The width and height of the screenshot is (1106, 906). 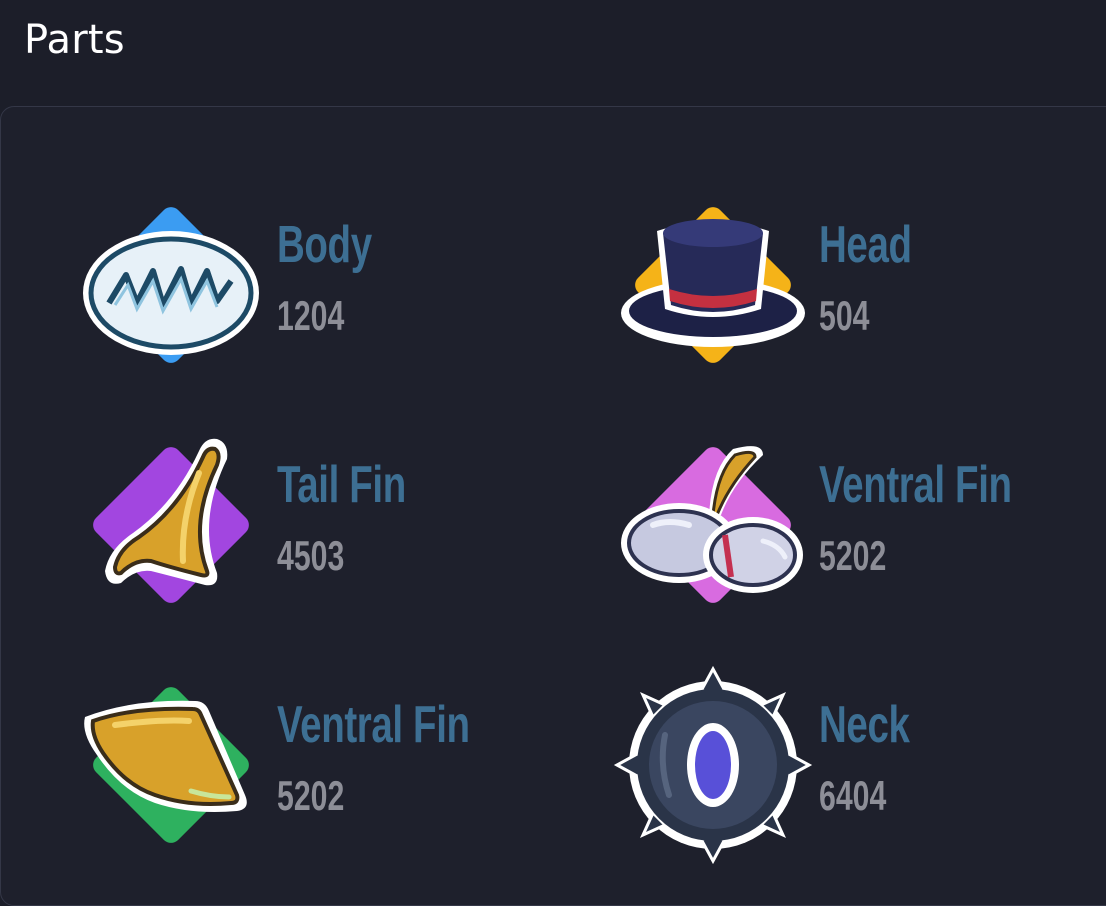 What do you see at coordinates (843, 525) in the screenshot?
I see `part-ventral-fin: Ventral Fin 5202` at bounding box center [843, 525].